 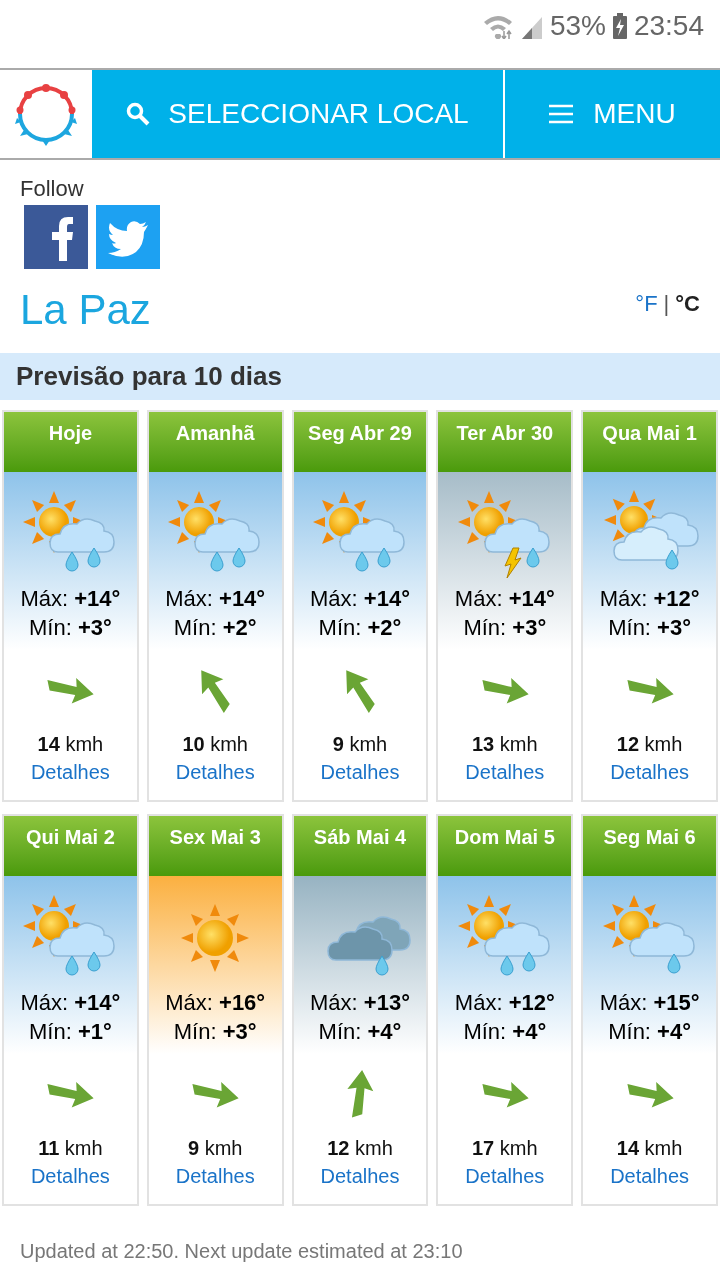 I want to click on battery-charging-icon, so click(x=619, y=26).